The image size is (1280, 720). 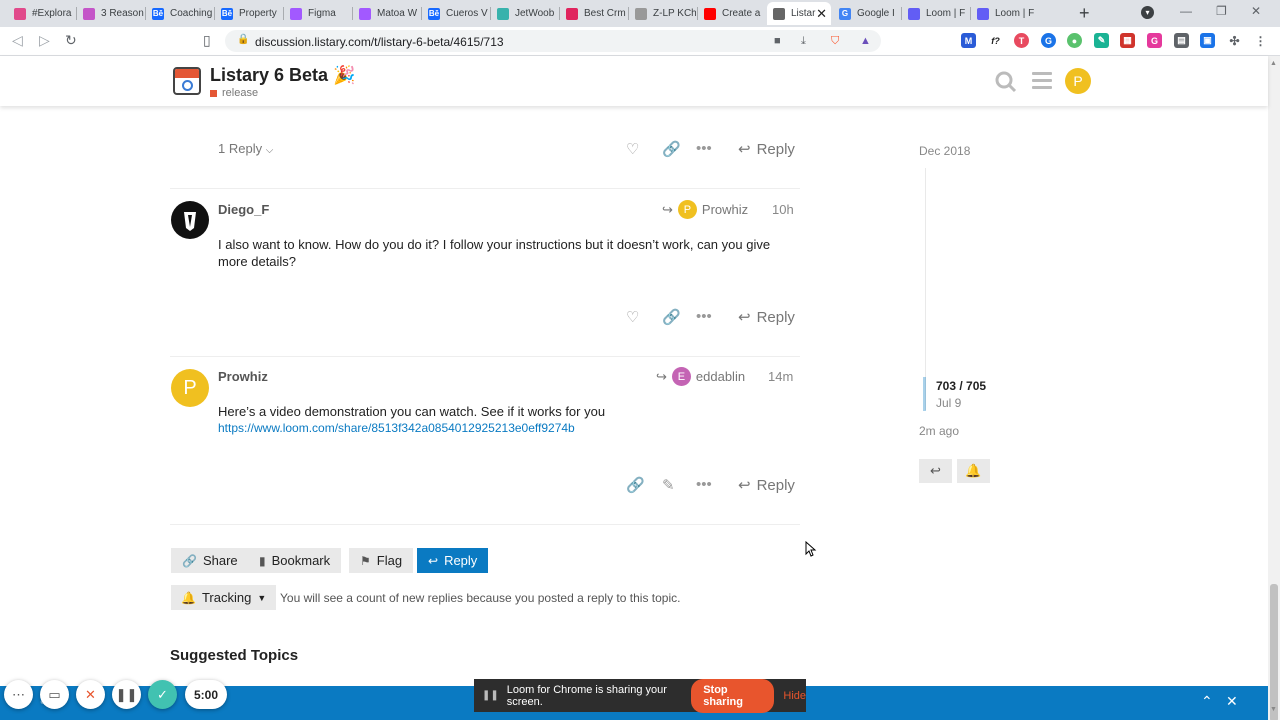 I want to click on browser-tab: Bē Cueros V, so click(x=455, y=13).